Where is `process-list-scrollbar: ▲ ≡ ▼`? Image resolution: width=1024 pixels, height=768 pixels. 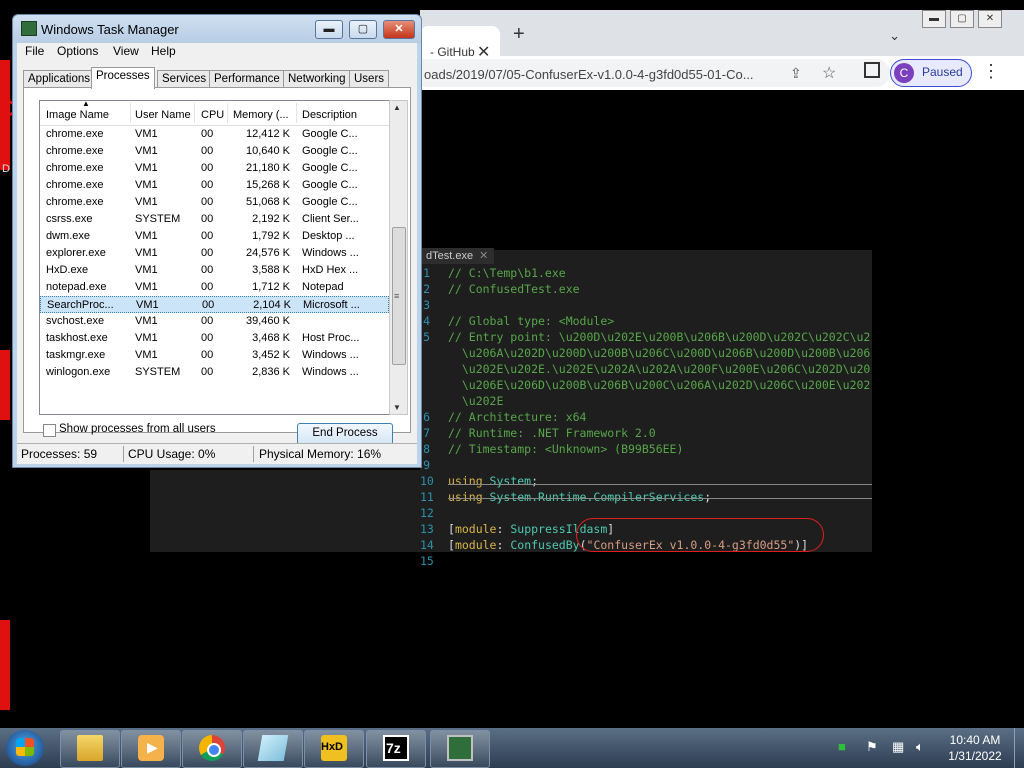 process-list-scrollbar: ▲ ≡ ▼ is located at coordinates (398, 257).